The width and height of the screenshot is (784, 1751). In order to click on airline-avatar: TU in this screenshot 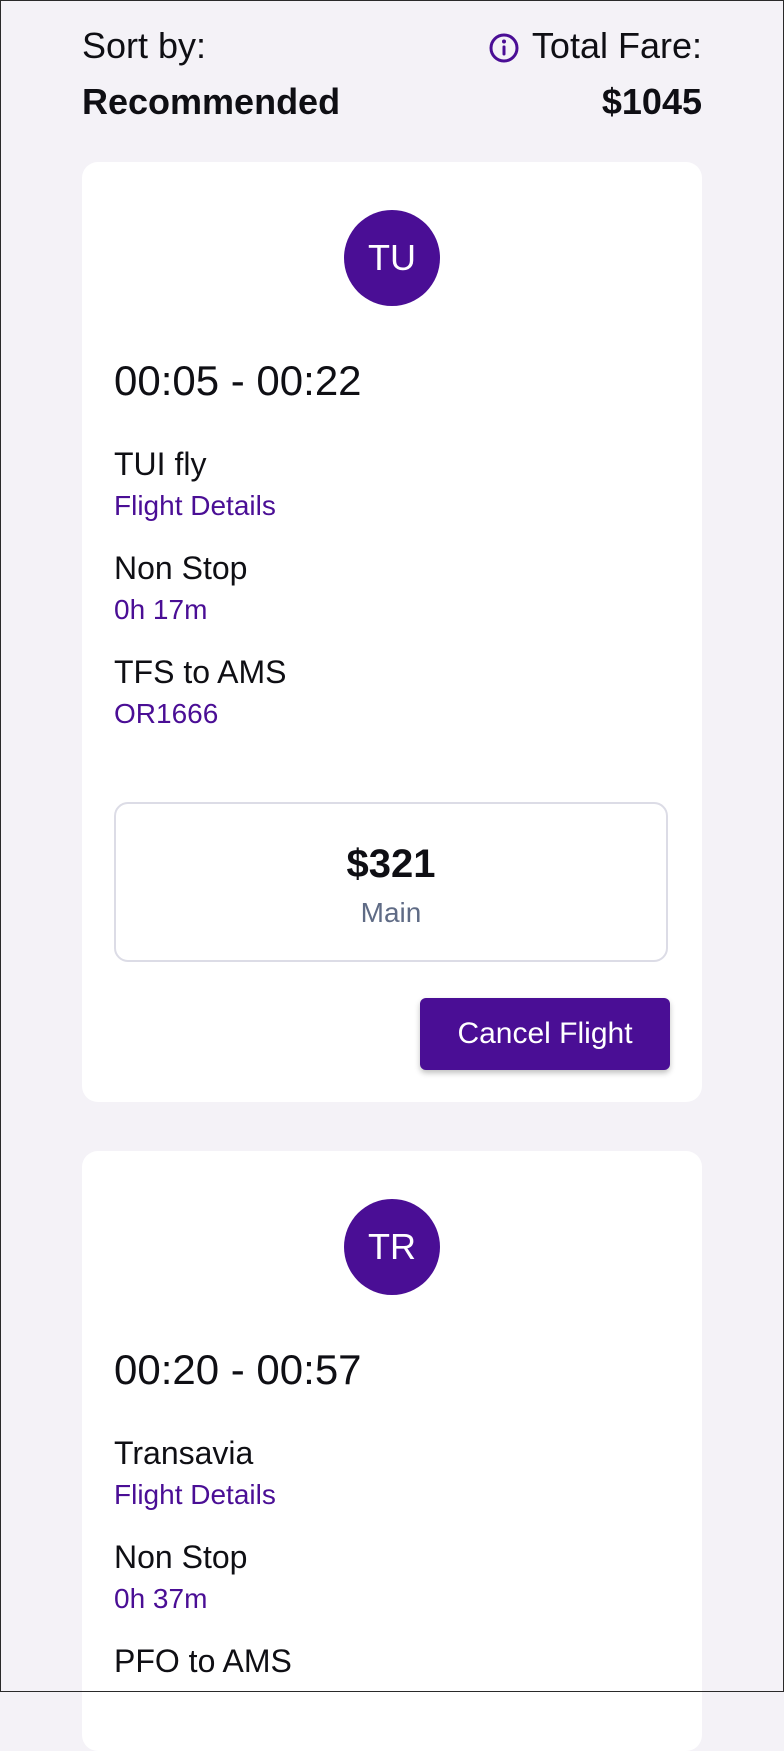, I will do `click(392, 258)`.